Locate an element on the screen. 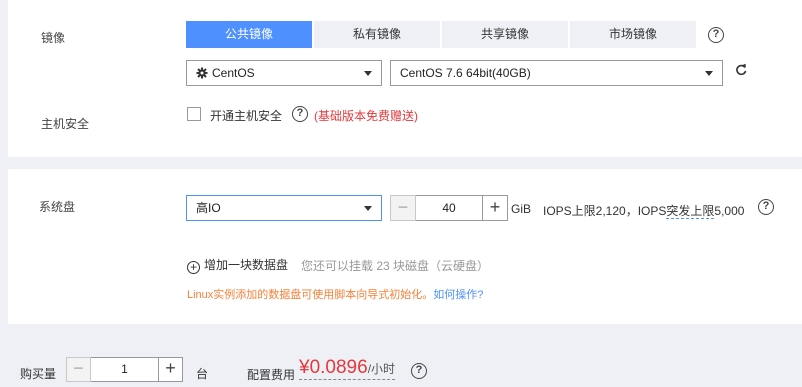 The image size is (802, 387). tab-private-image: 私有镜像 is located at coordinates (377, 34).